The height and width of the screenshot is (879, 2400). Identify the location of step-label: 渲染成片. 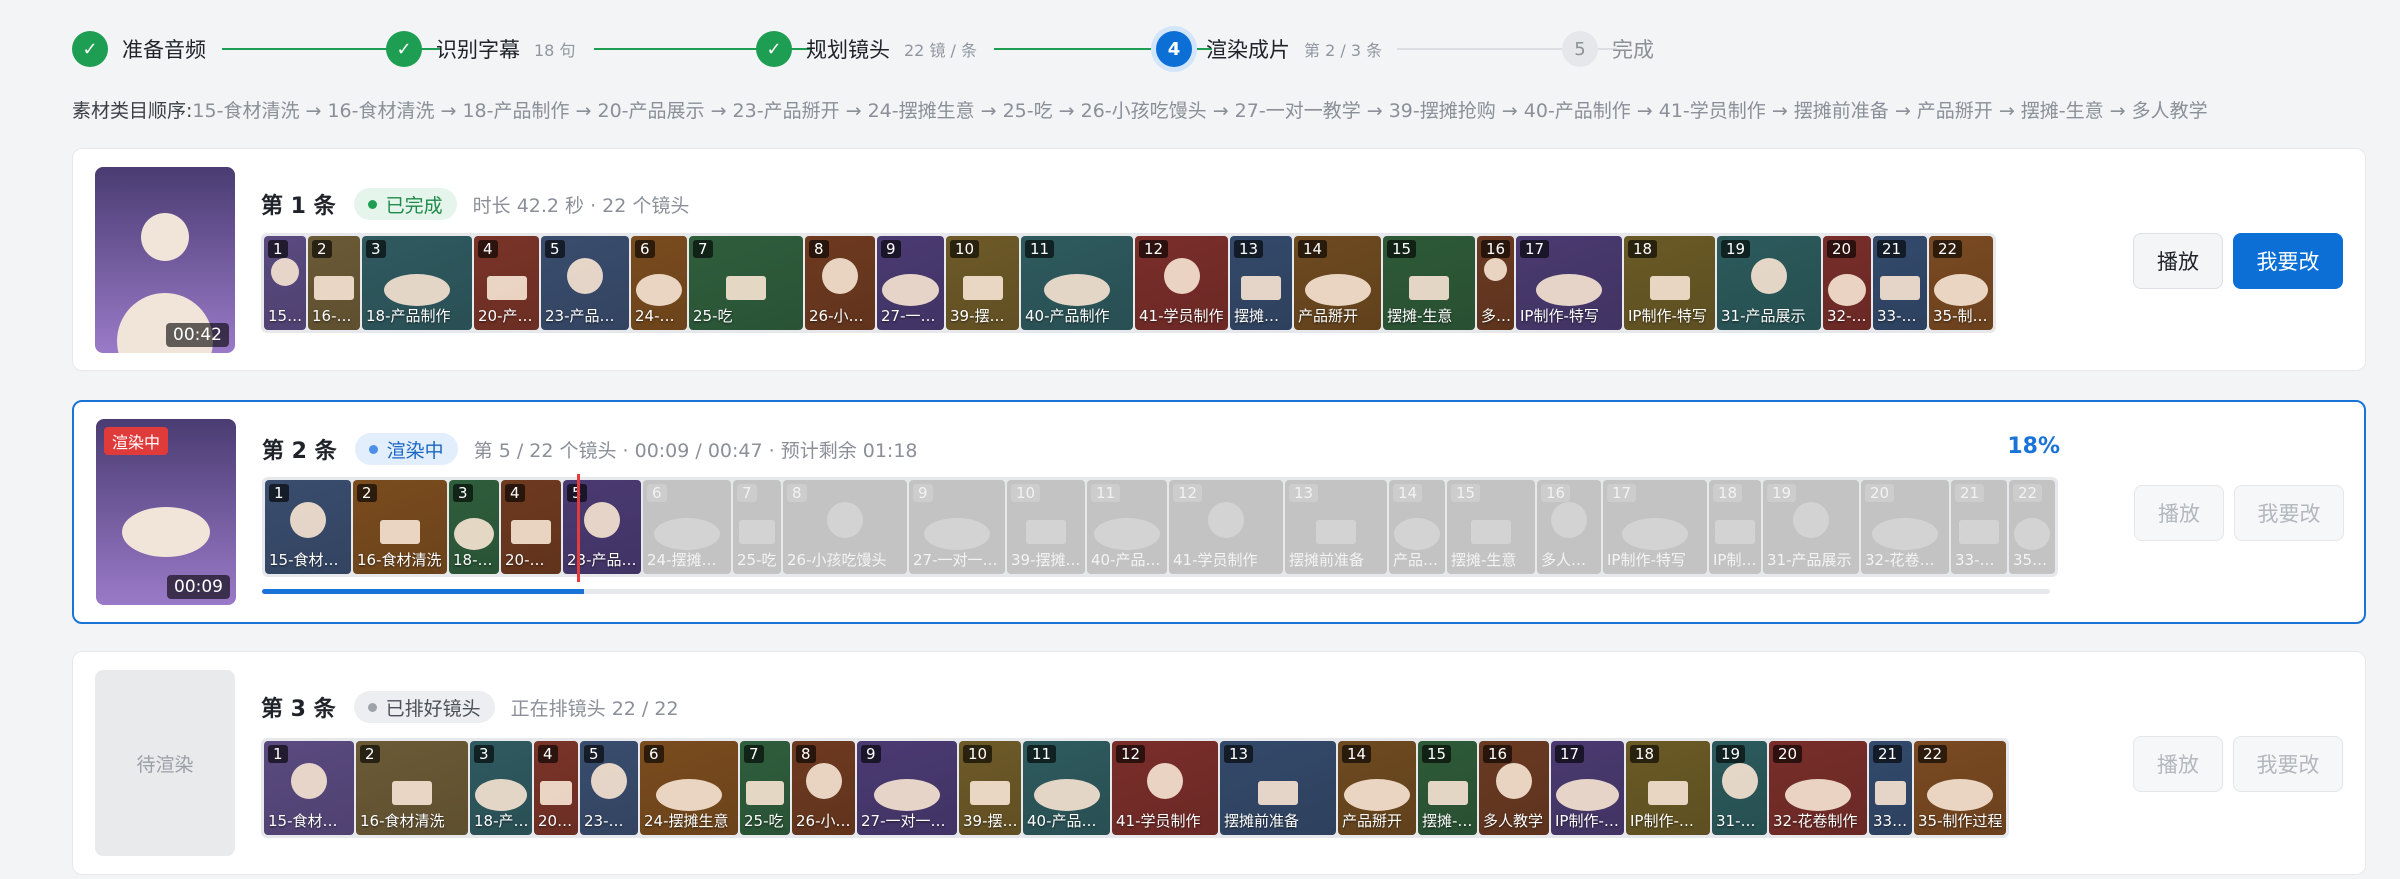
(1248, 50).